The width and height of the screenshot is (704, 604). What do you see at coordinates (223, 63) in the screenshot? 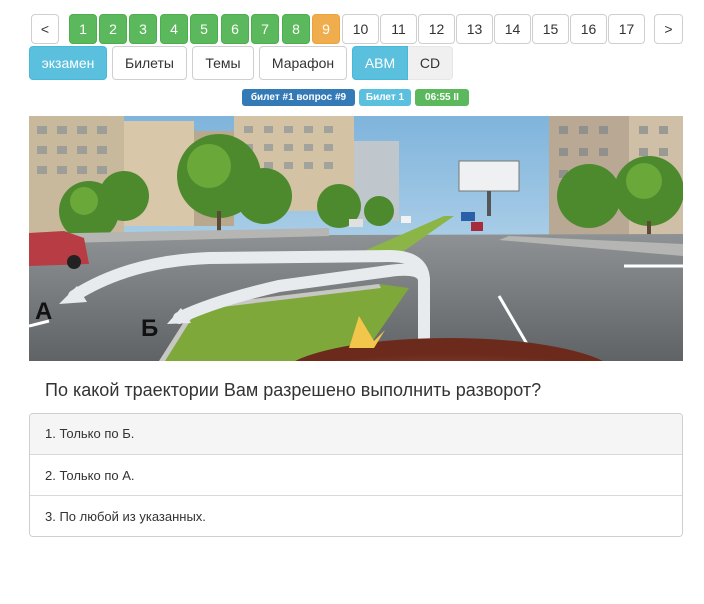
I see `topics-mode-button: Темы` at bounding box center [223, 63].